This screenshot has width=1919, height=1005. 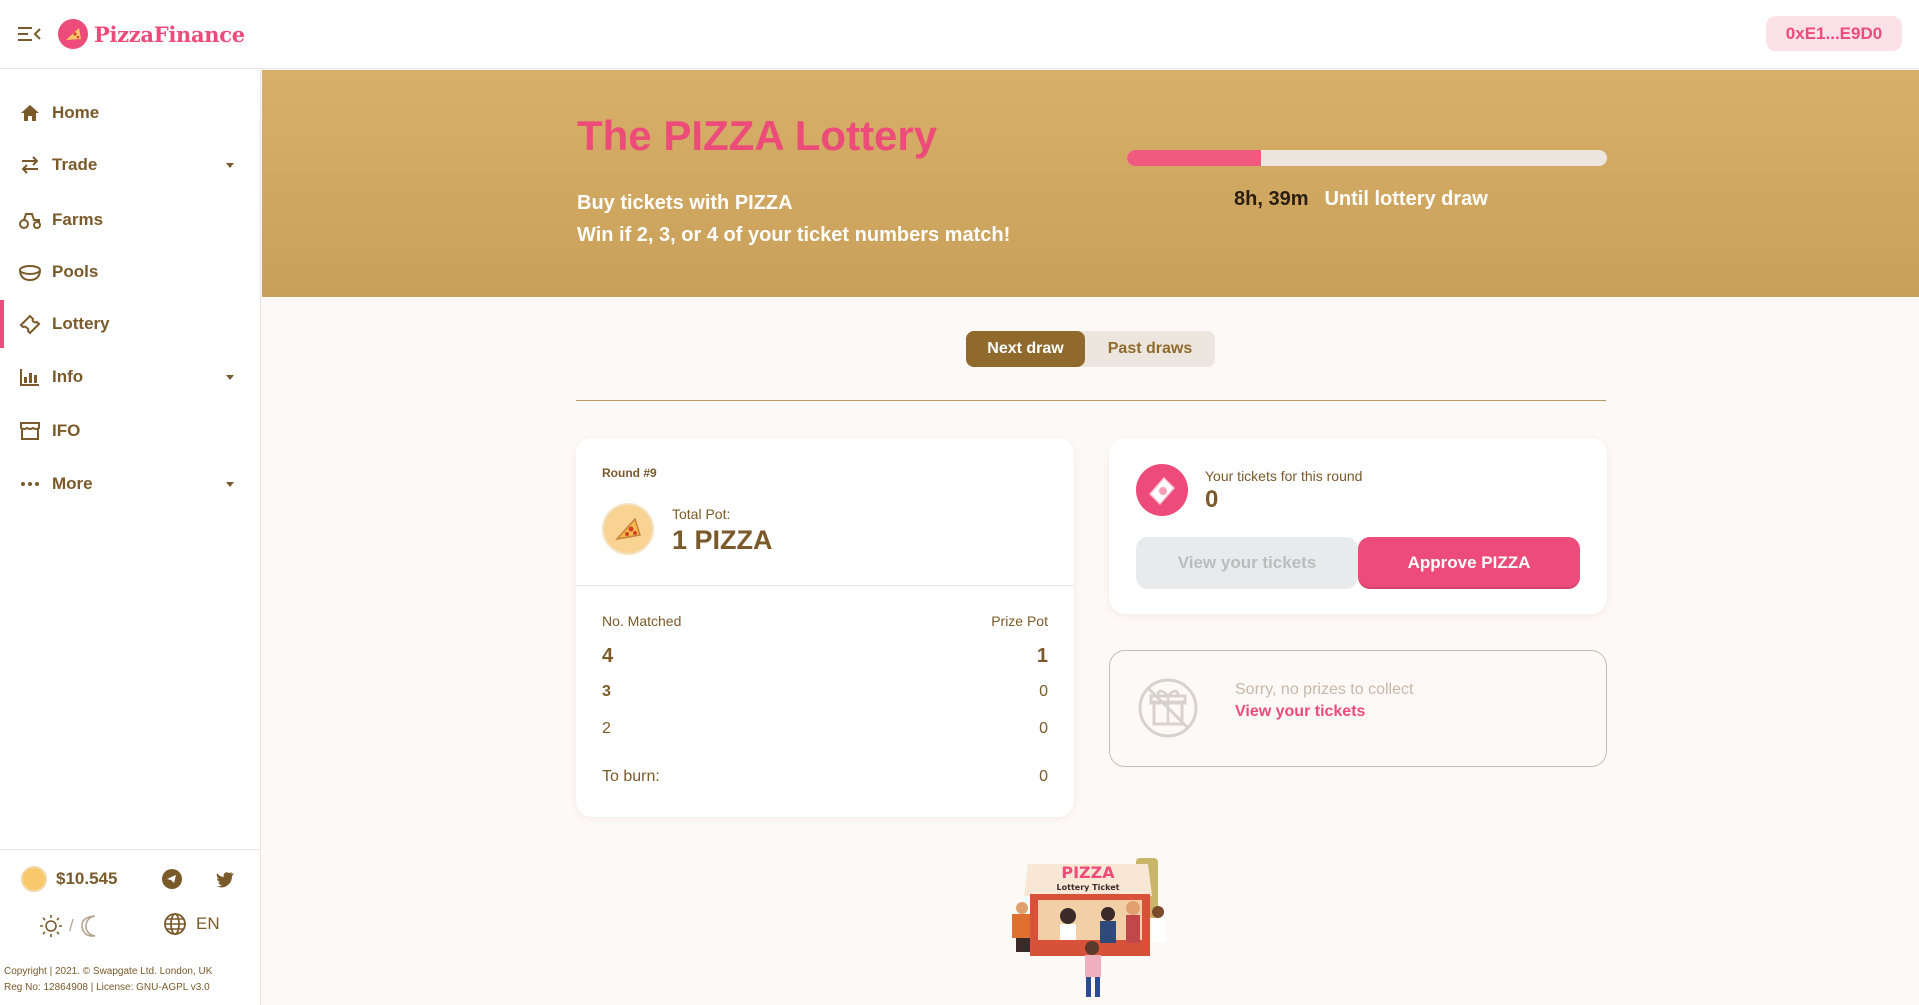 What do you see at coordinates (66, 430) in the screenshot?
I see `sidebar-item-label: IFO` at bounding box center [66, 430].